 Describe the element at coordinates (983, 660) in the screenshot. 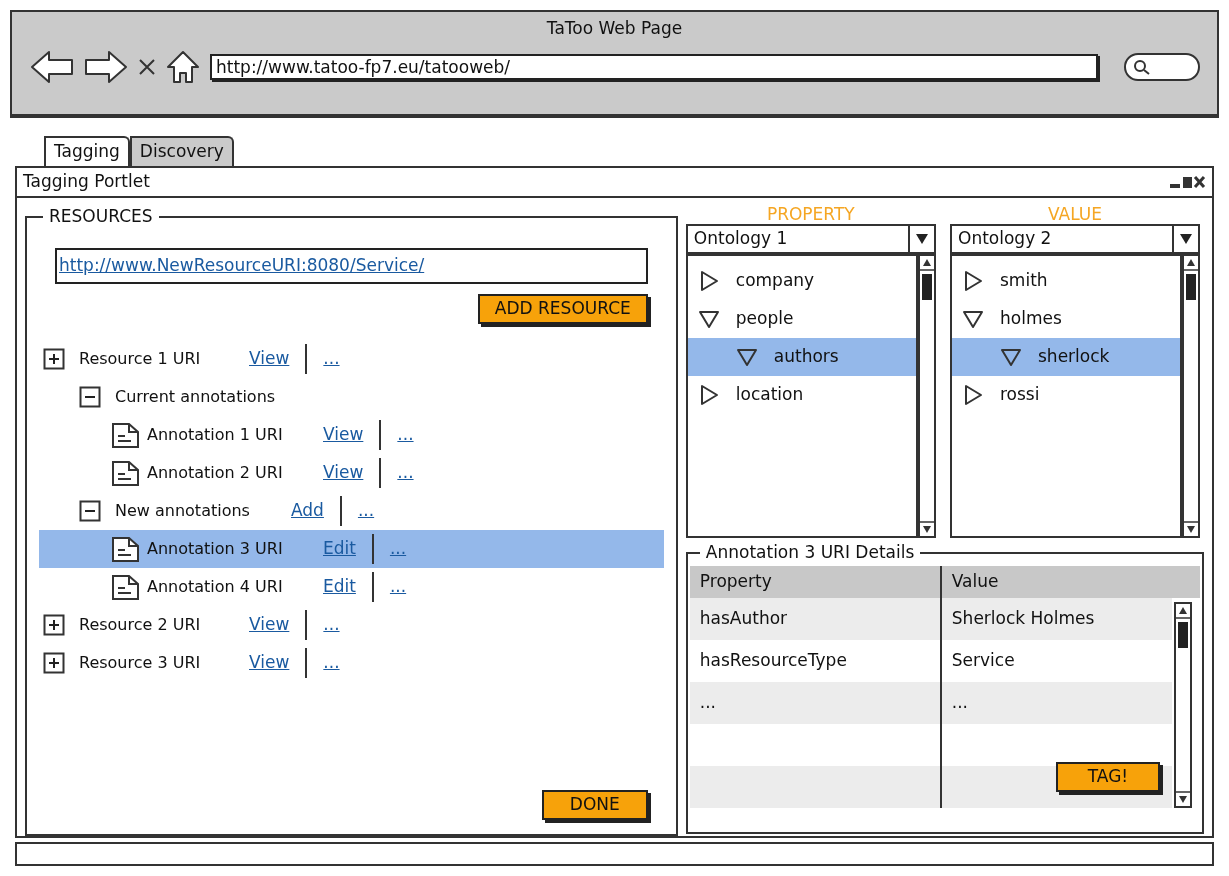

I see `table-cell-text: Service` at that location.